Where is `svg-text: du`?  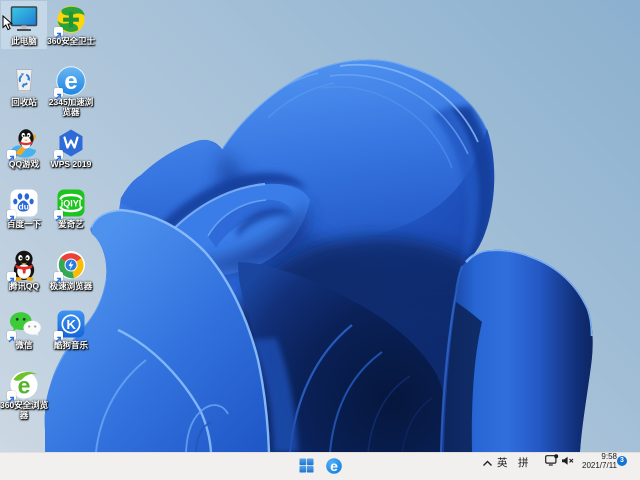 svg-text: du is located at coordinates (24, 207).